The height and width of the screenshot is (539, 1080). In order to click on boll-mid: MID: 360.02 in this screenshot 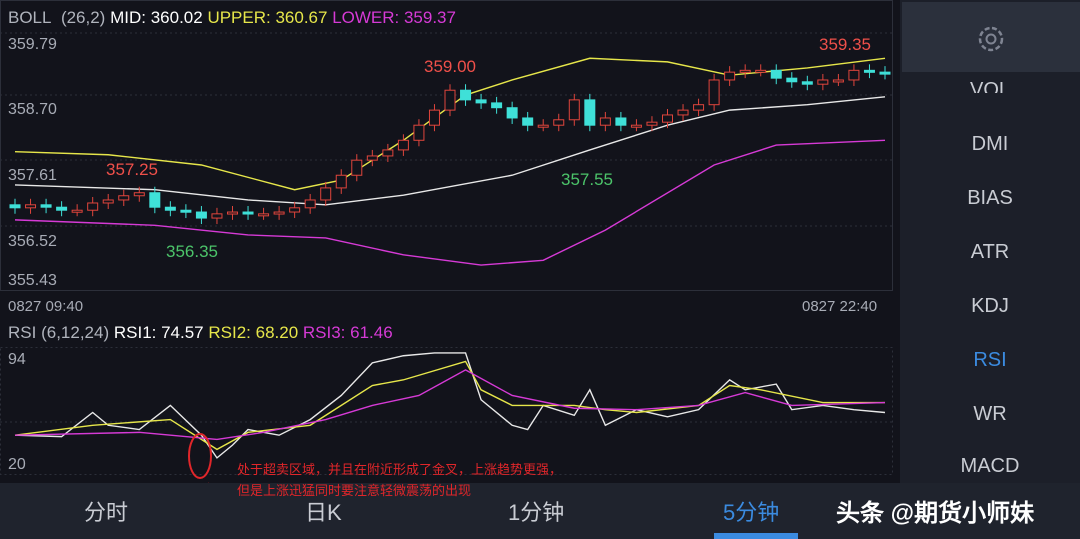, I will do `click(156, 17)`.